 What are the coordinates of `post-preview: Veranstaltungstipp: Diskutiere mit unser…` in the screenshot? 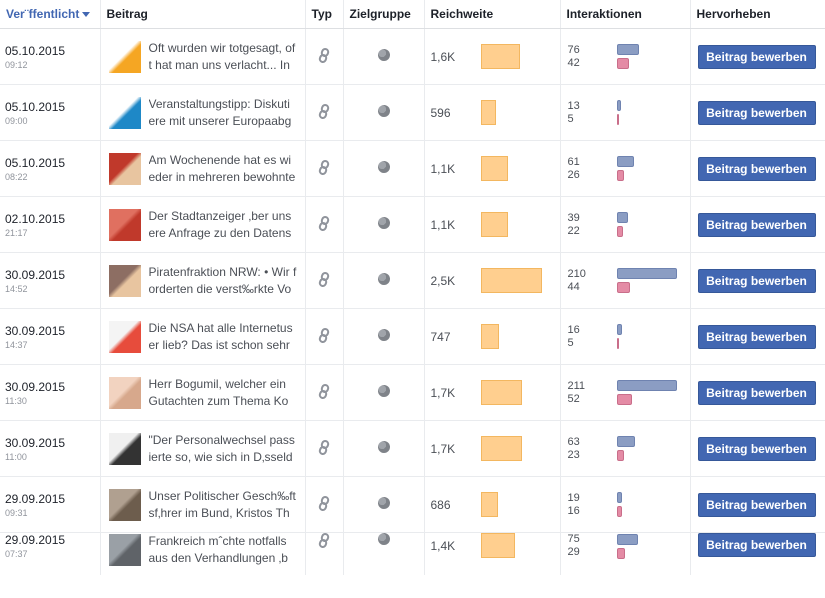 It's located at (203, 113).